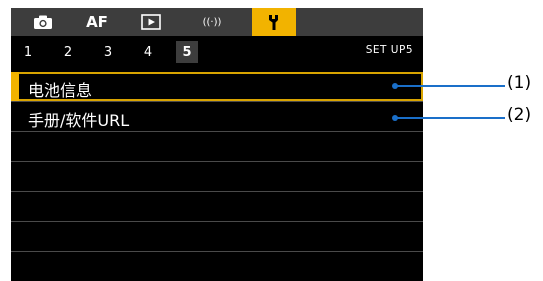 The height and width of the screenshot is (281, 543). I want to click on tab-af-label: AF, so click(97, 22).